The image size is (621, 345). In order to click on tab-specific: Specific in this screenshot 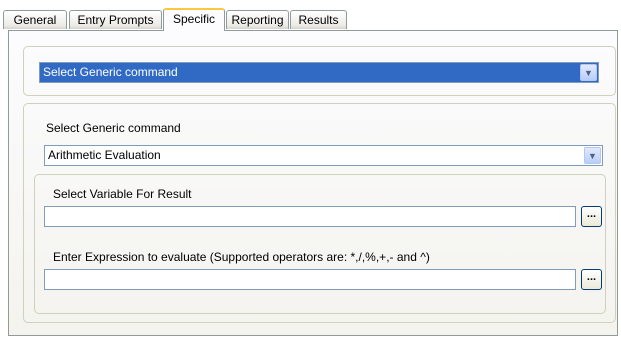, I will do `click(194, 19)`.